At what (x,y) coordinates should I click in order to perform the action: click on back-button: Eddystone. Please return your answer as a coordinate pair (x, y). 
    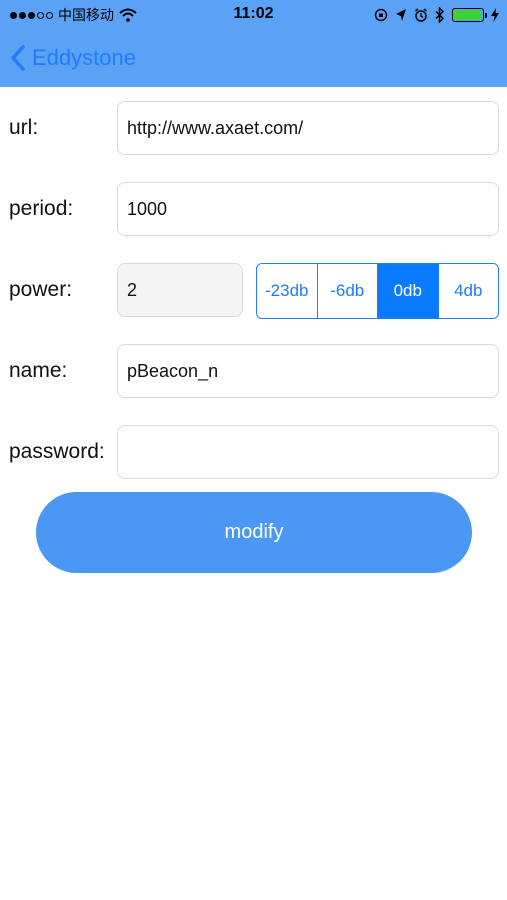
    Looking at the image, I should click on (73, 58).